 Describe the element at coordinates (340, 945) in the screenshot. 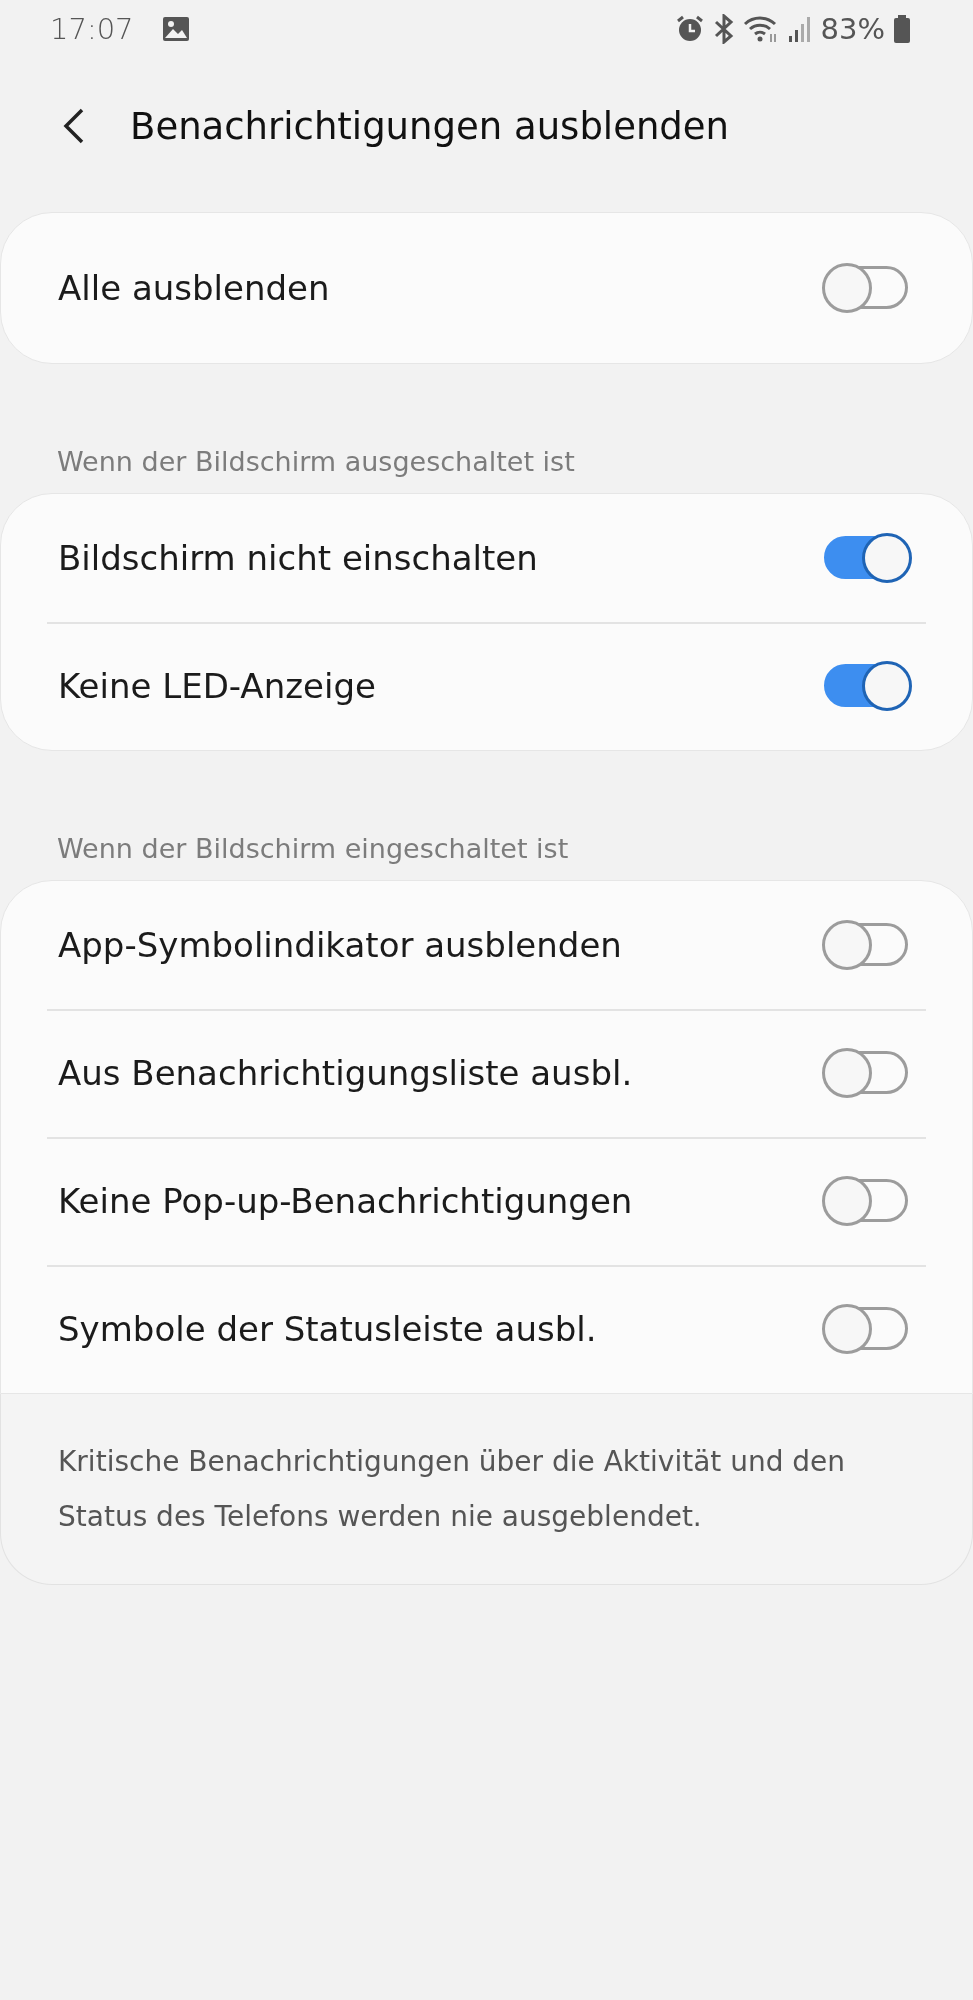

I see `setting-label: App-Symbolindikator ausblenden` at that location.